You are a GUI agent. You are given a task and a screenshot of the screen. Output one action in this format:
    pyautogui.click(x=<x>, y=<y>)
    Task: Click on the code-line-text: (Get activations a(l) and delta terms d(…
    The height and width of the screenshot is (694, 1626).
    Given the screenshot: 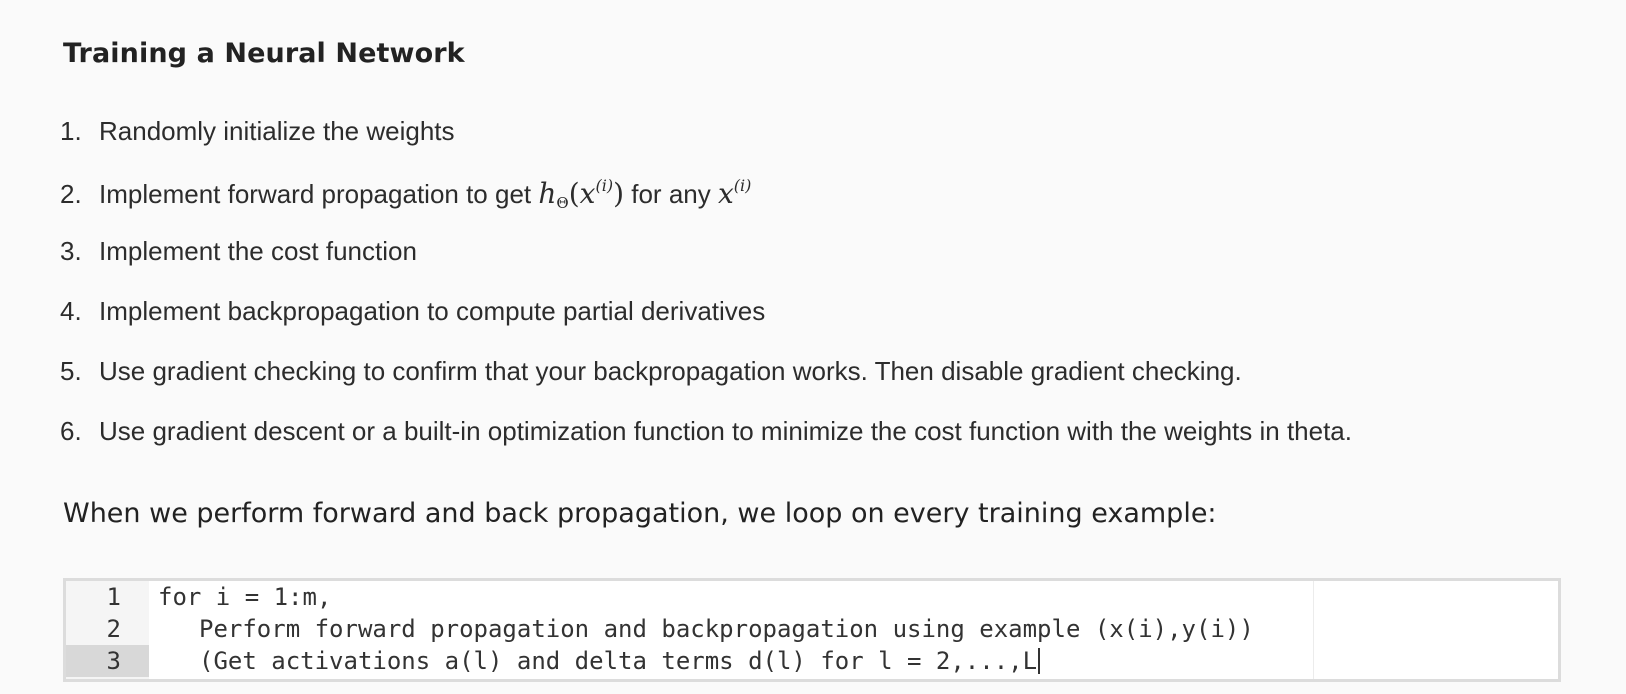 What is the action you would take?
    pyautogui.click(x=618, y=661)
    